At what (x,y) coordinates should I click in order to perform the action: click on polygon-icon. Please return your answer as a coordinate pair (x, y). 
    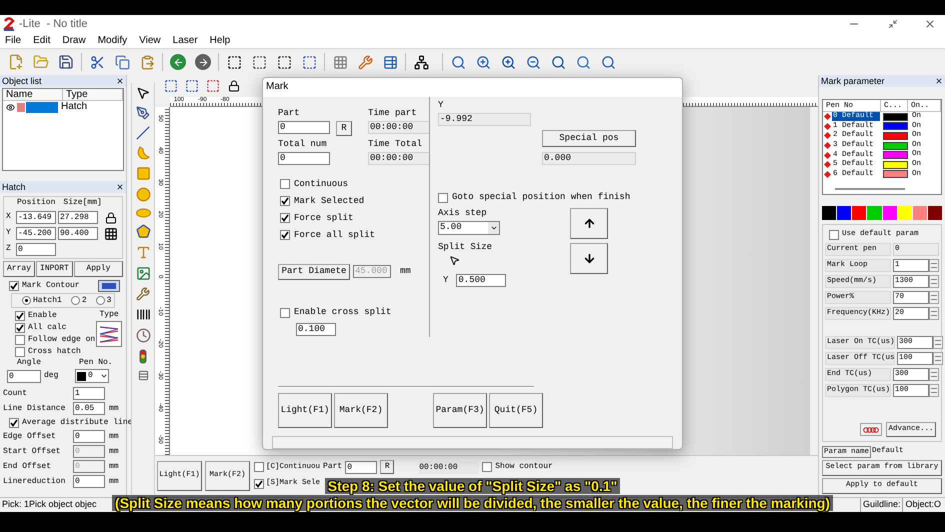
    Looking at the image, I should click on (143, 231).